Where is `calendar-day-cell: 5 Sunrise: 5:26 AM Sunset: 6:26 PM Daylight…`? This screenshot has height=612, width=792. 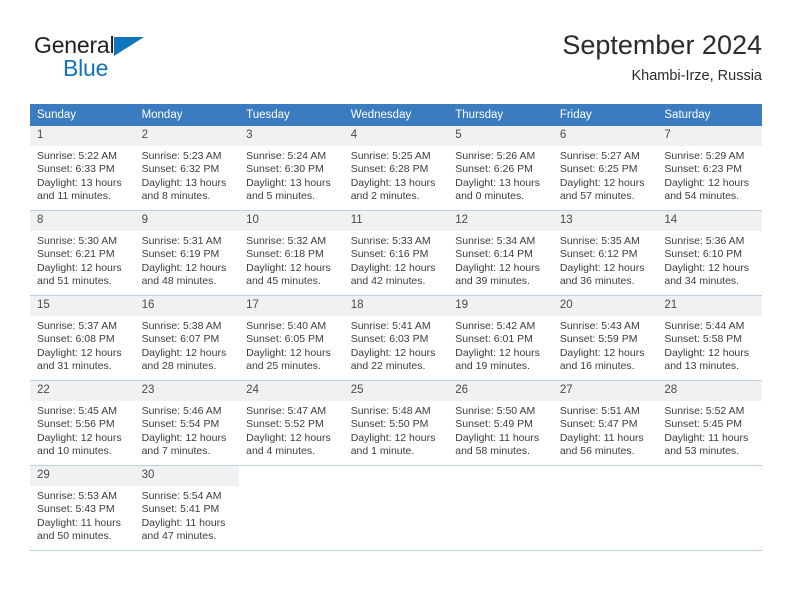 calendar-day-cell: 5 Sunrise: 5:26 AM Sunset: 6:26 PM Daylight… is located at coordinates (500, 168).